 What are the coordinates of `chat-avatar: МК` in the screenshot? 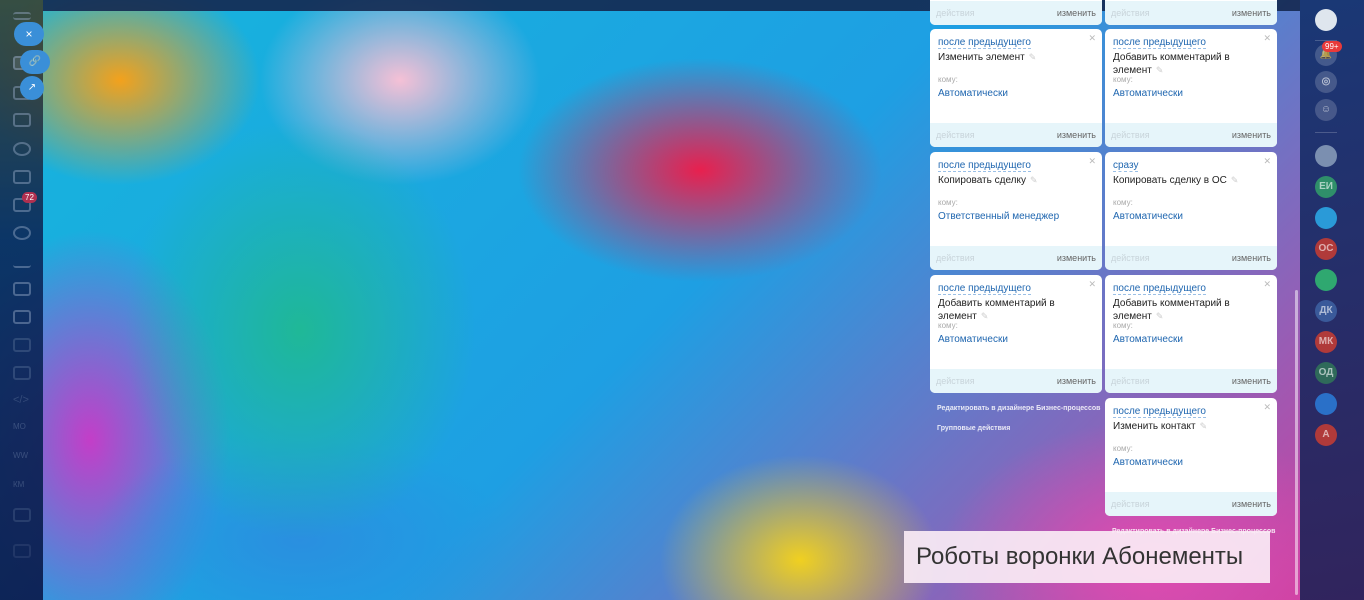 It's located at (1326, 342).